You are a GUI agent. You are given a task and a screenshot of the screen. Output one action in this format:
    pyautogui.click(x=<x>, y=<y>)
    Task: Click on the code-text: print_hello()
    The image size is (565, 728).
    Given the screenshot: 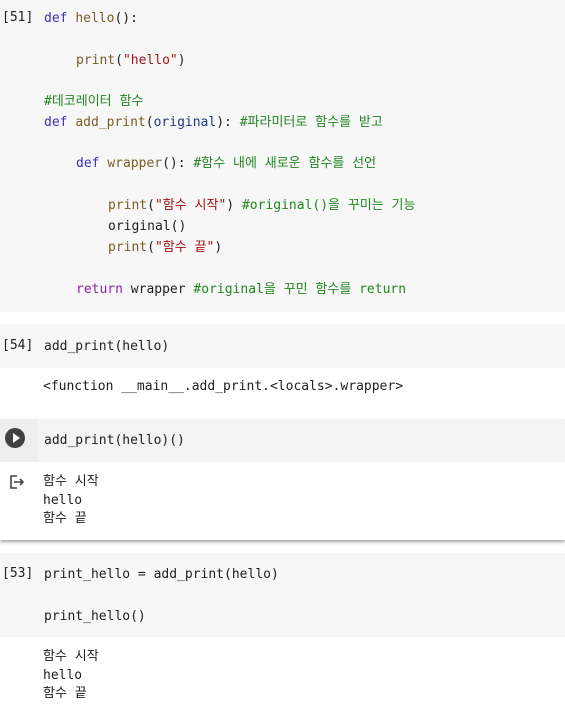 What is the action you would take?
    pyautogui.click(x=95, y=616)
    